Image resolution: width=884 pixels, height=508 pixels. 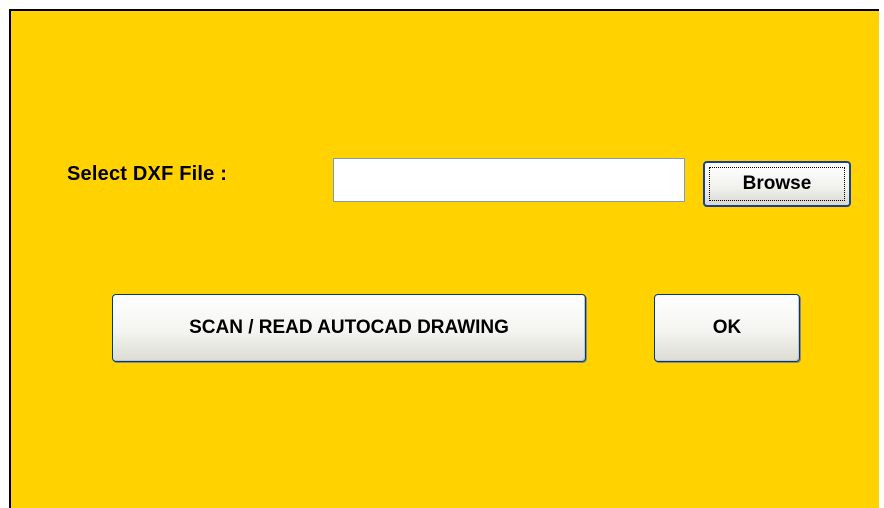 What do you see at coordinates (509, 180) in the screenshot?
I see `dxf-file-path-input` at bounding box center [509, 180].